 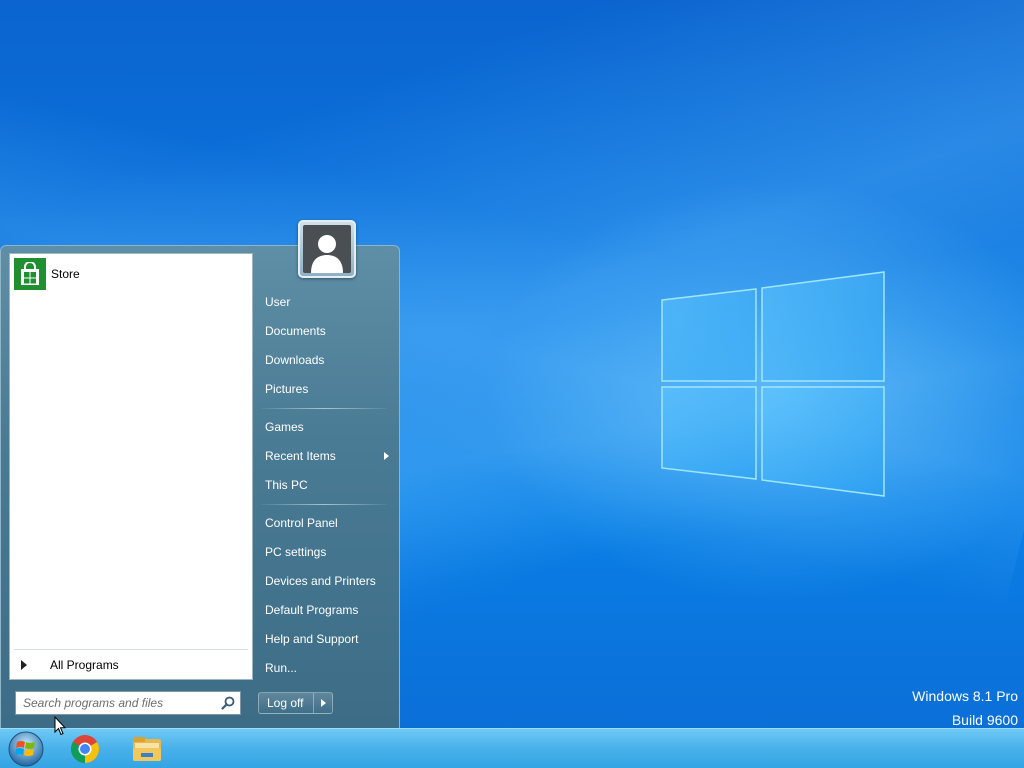 I want to click on menu-item-recent-items: Recent Items, so click(x=325, y=456).